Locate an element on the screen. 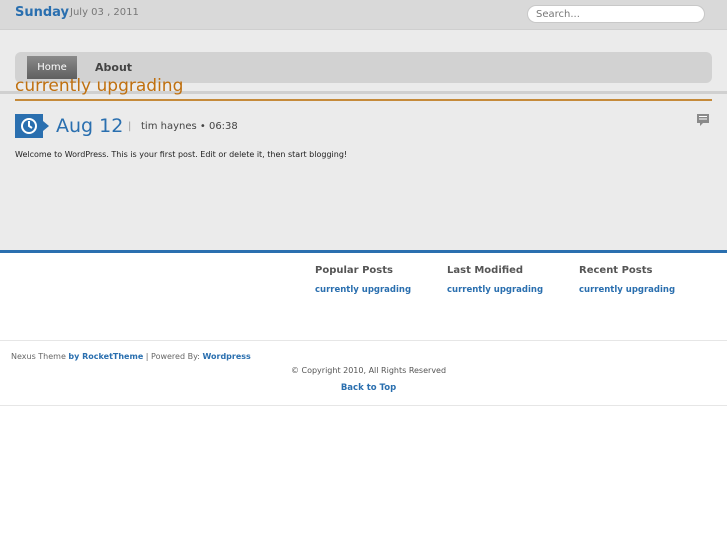  comment-icon is located at coordinates (703, 121).